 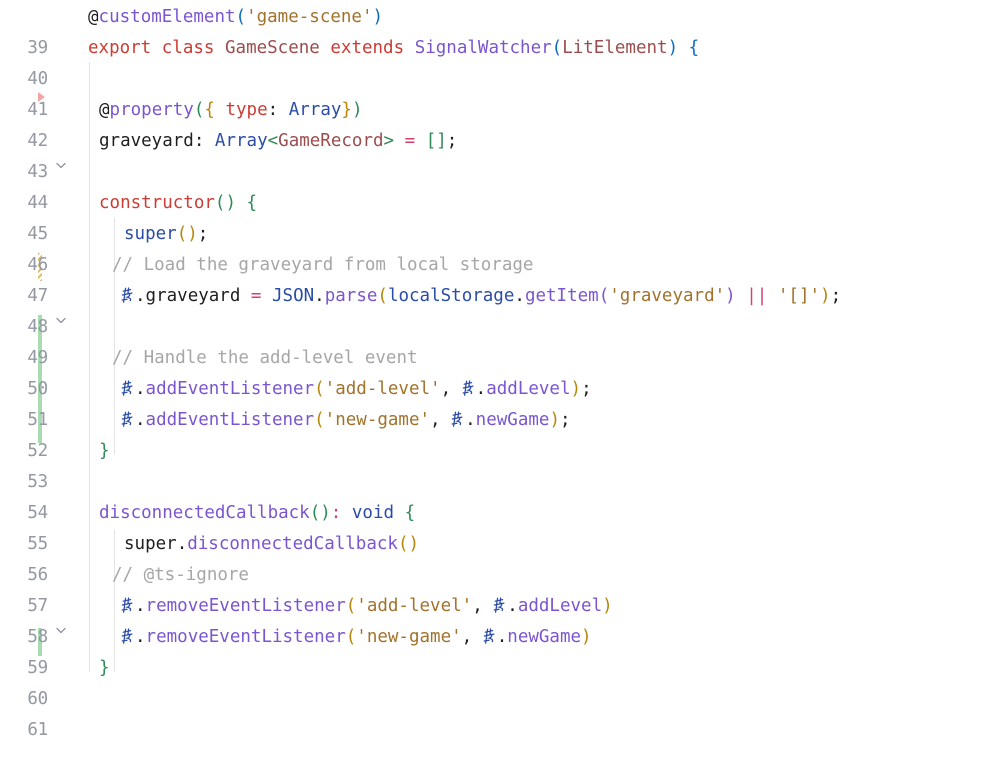 What do you see at coordinates (757, 296) in the screenshot?
I see `token-or-operator: ||` at bounding box center [757, 296].